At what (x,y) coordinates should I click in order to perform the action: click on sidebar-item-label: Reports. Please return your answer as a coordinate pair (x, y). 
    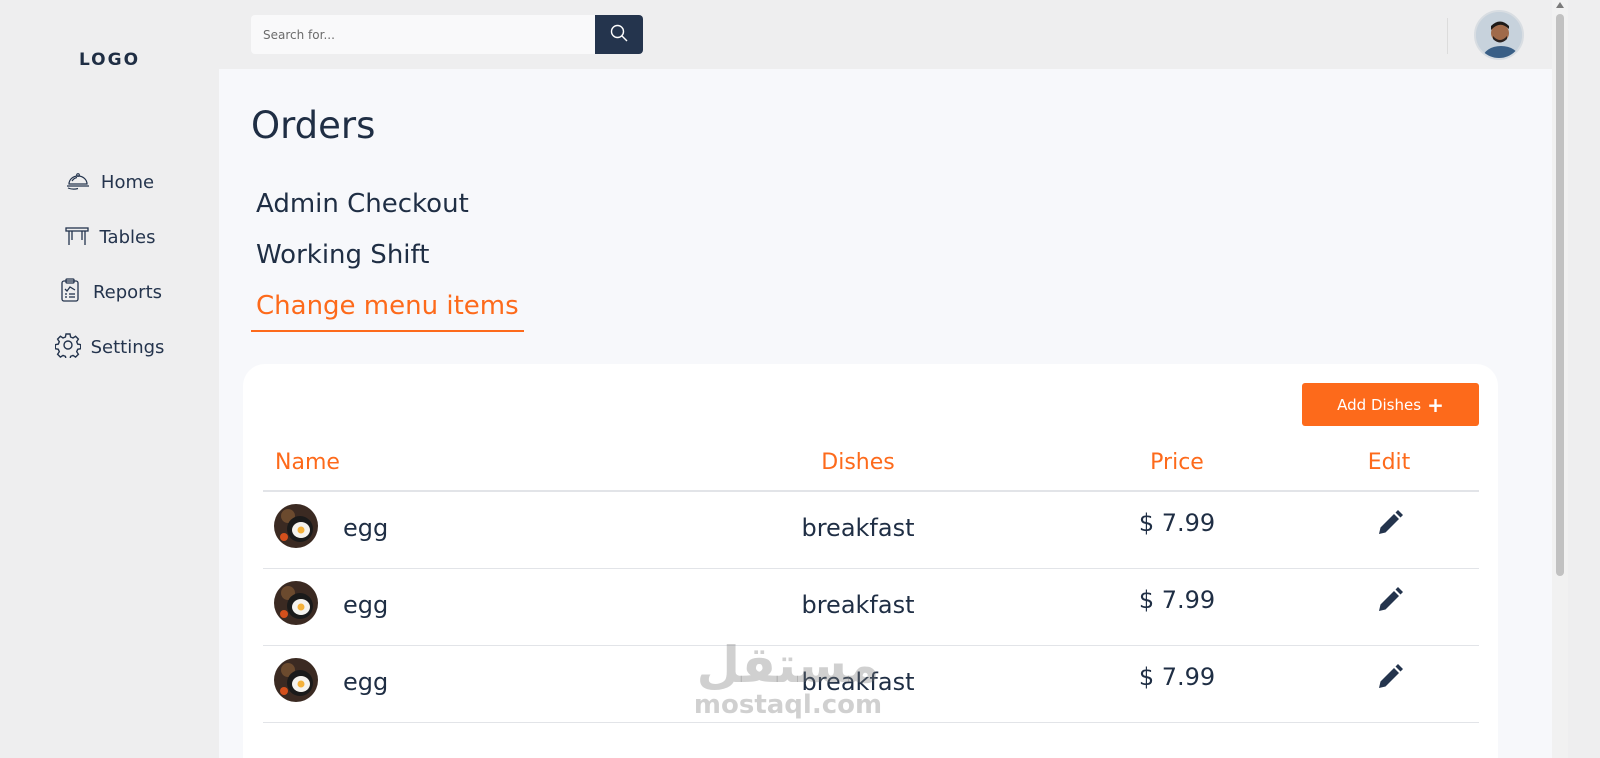
    Looking at the image, I should click on (127, 292).